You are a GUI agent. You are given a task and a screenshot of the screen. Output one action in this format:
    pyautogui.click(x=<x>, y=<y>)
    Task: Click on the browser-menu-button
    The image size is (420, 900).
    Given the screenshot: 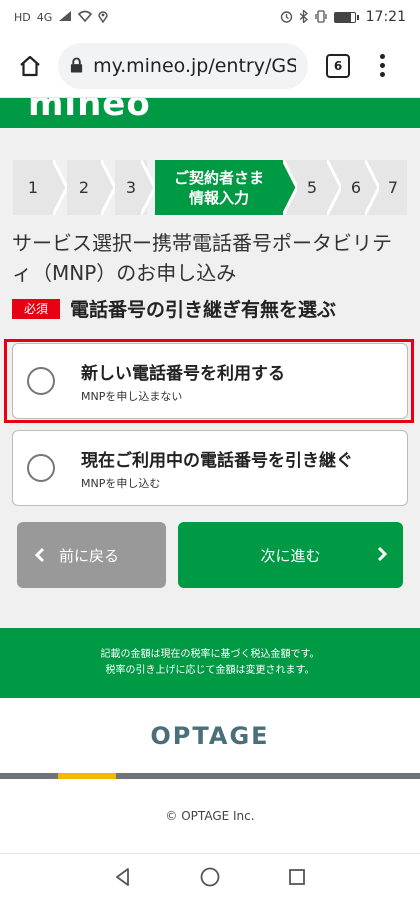 What is the action you would take?
    pyautogui.click(x=382, y=66)
    